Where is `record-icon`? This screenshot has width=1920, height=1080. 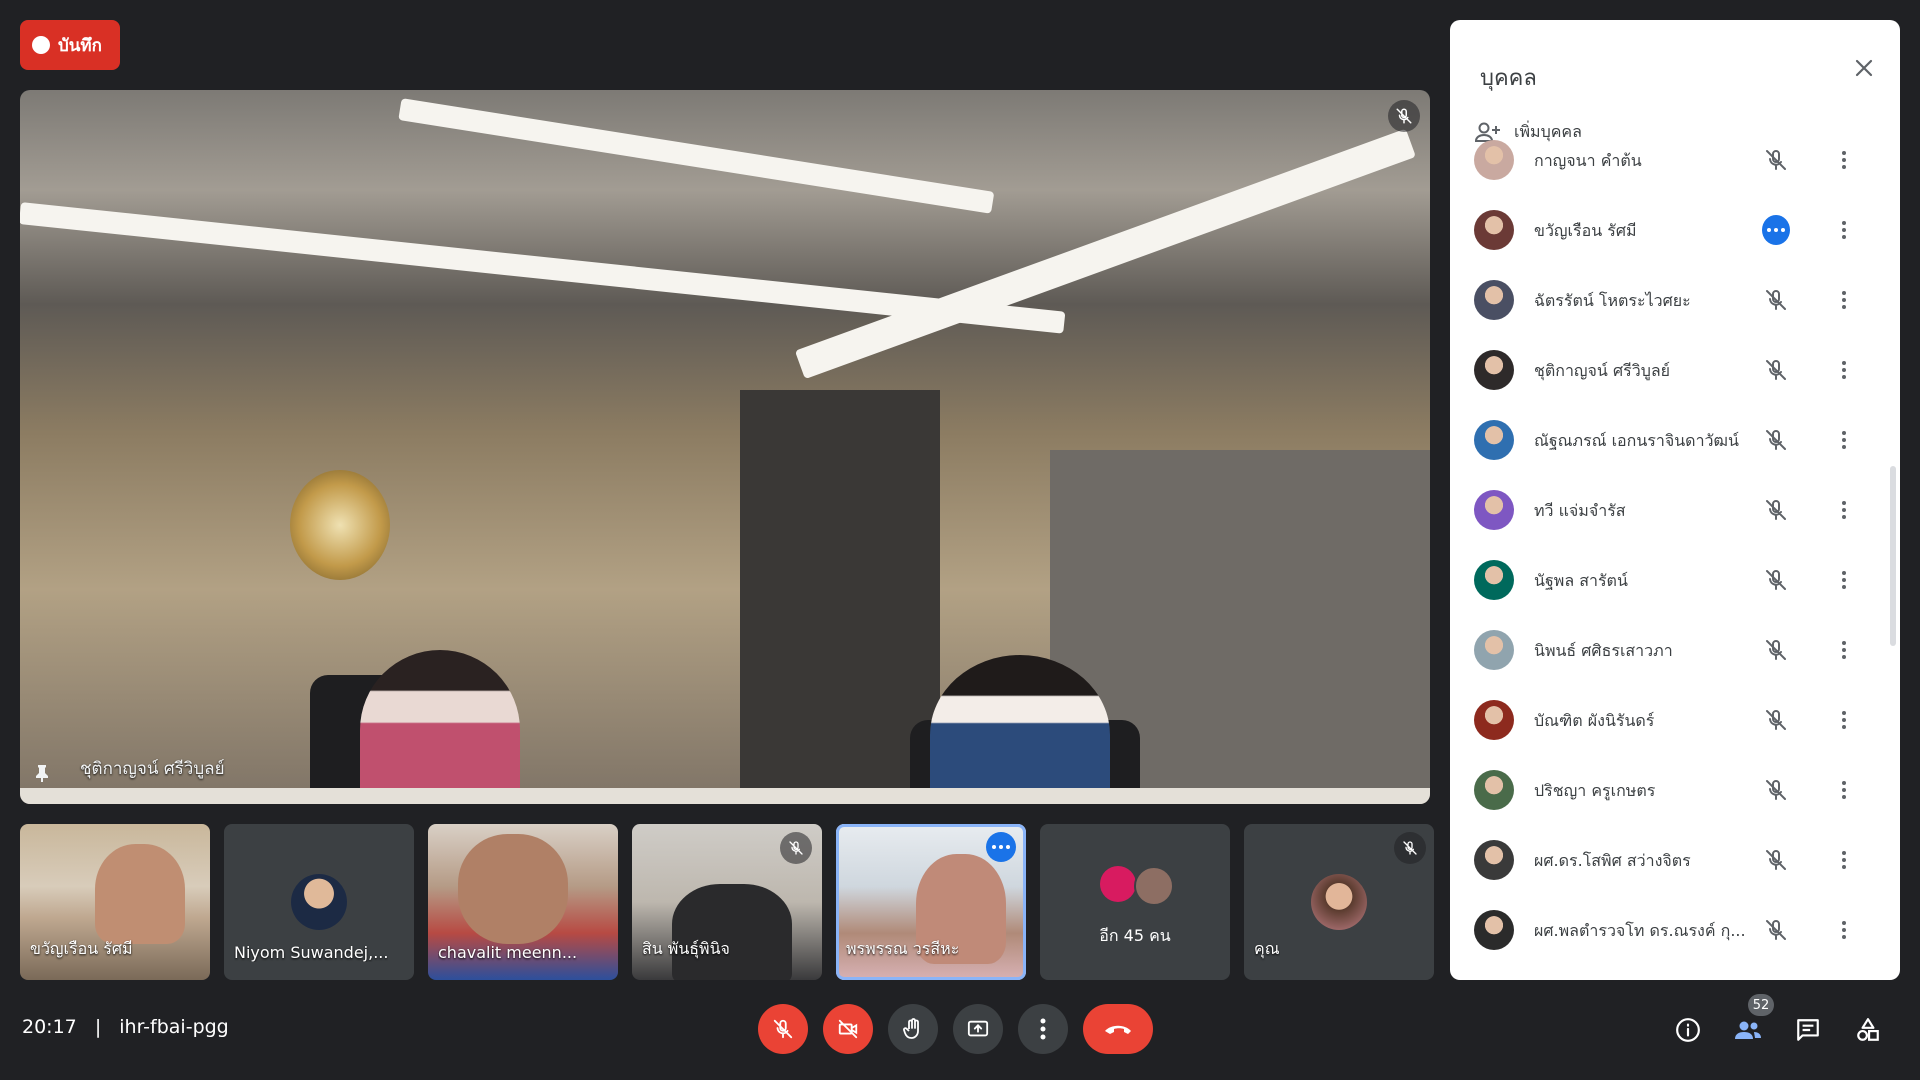
record-icon is located at coordinates (41, 45).